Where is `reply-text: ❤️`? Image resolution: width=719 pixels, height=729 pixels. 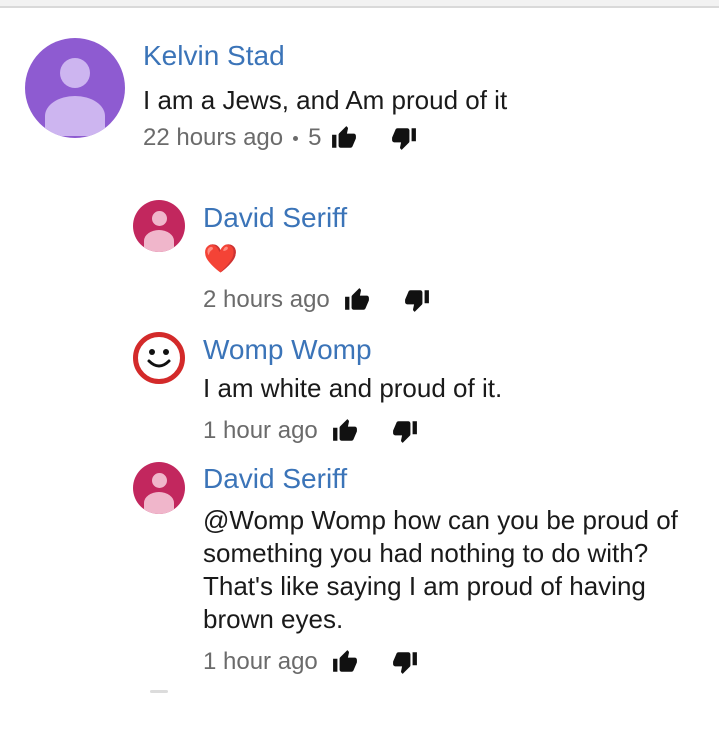 reply-text: ❤️ is located at coordinates (220, 258).